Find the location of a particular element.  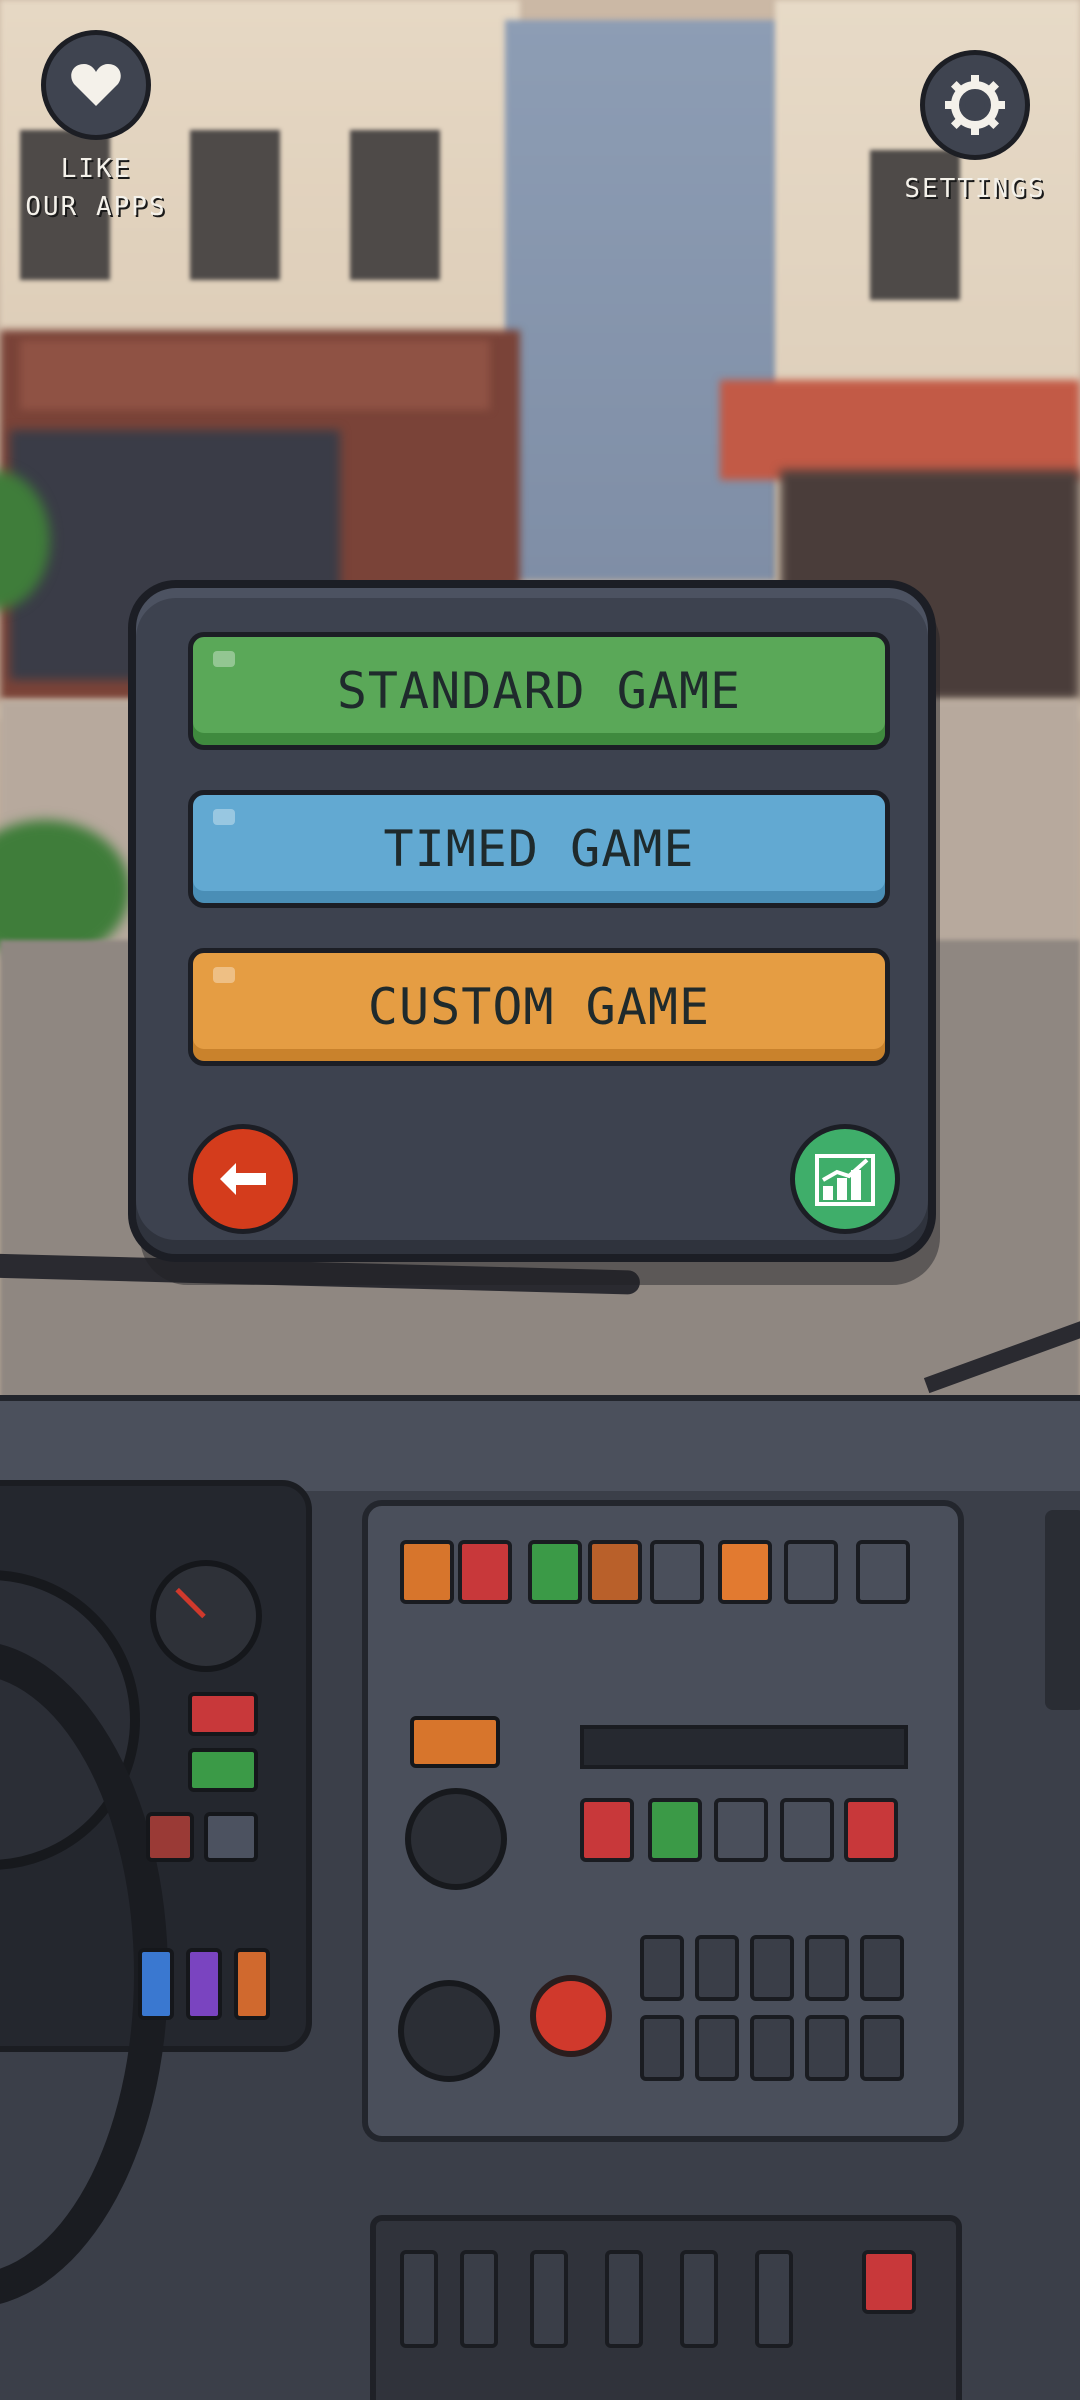

warning-lamp is located at coordinates (223, 1714).